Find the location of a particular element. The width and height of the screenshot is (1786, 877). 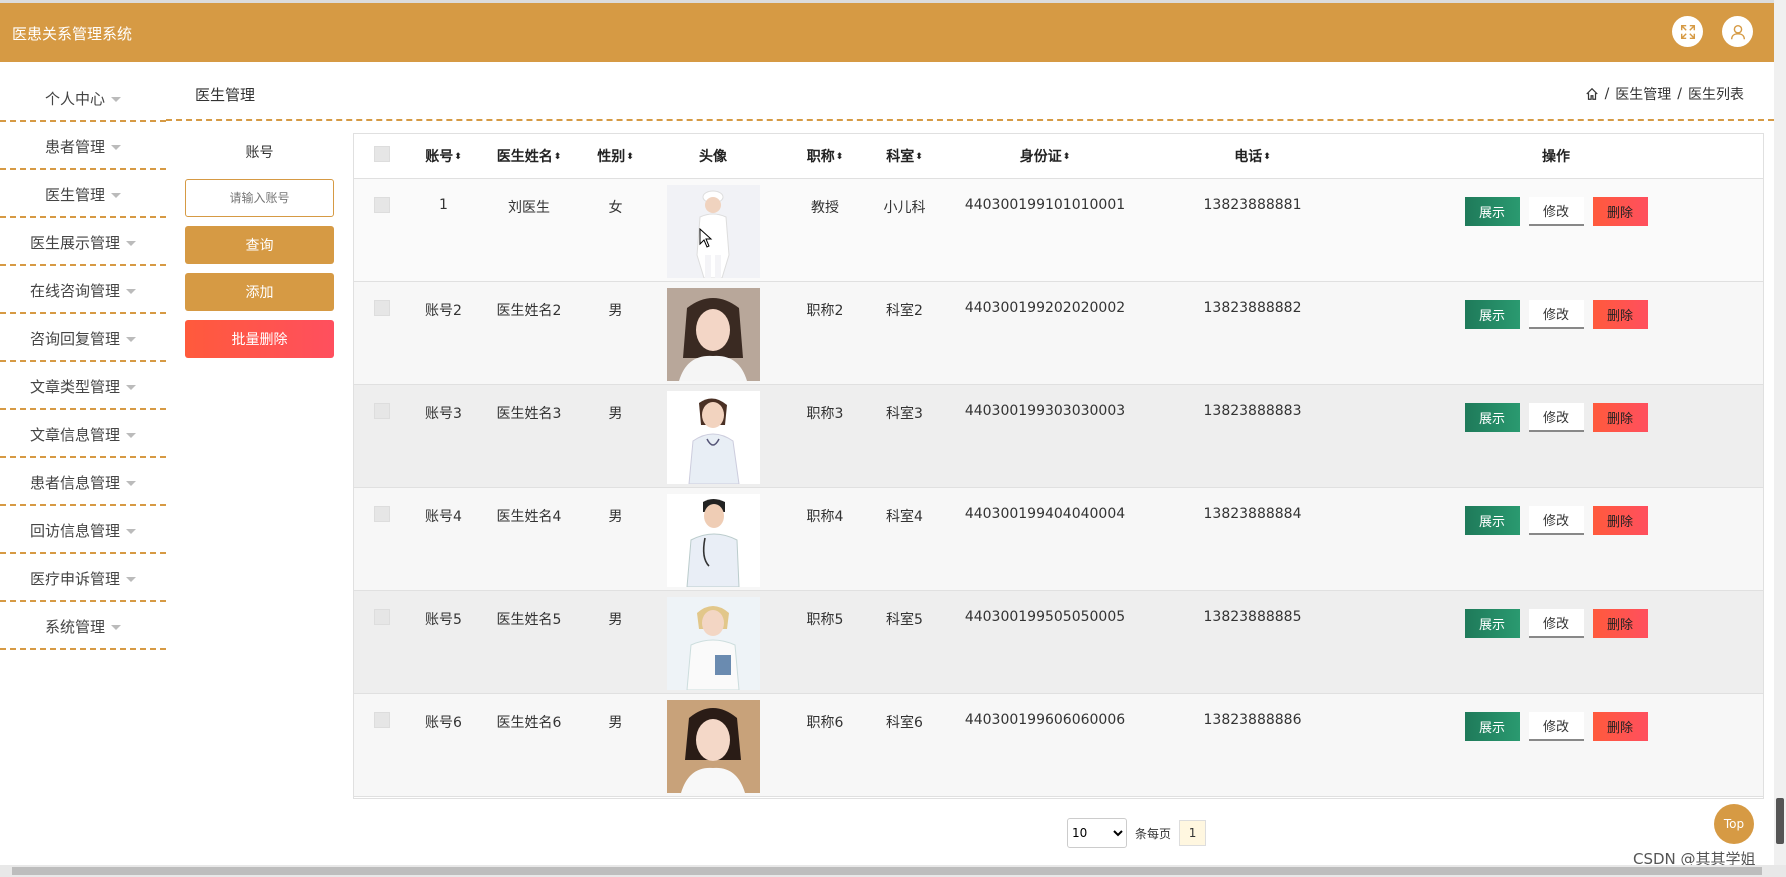

cell-name: 医生姓名5 is located at coordinates (529, 642).